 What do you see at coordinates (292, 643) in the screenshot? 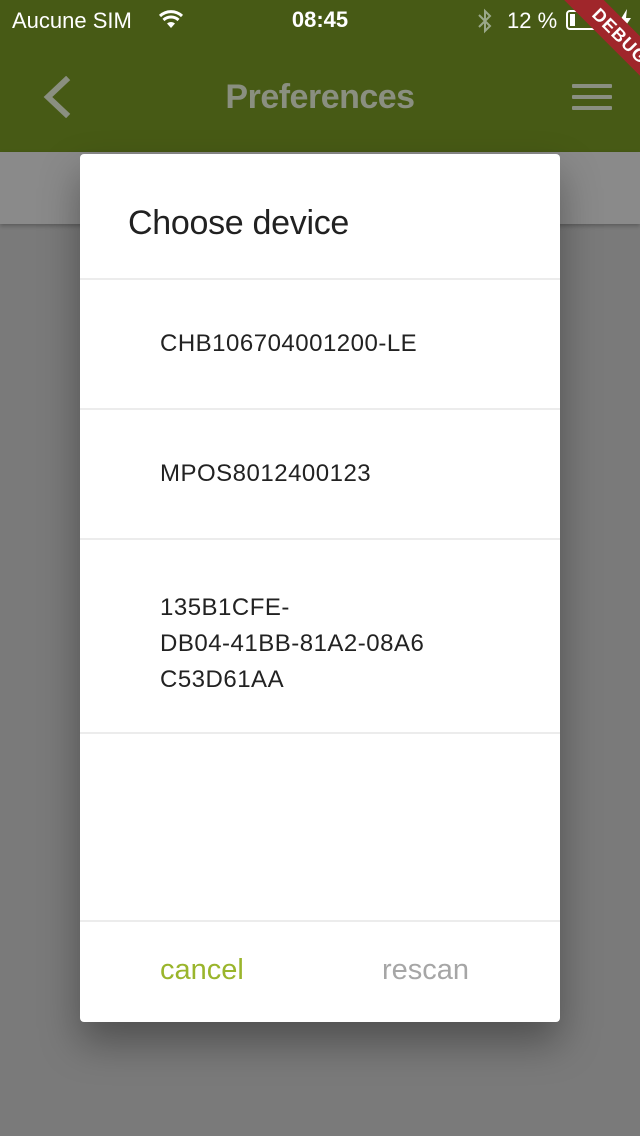
I see `device-label: 135B1CFE- DB04-41BB-81A2-08A6 C53D61AA` at bounding box center [292, 643].